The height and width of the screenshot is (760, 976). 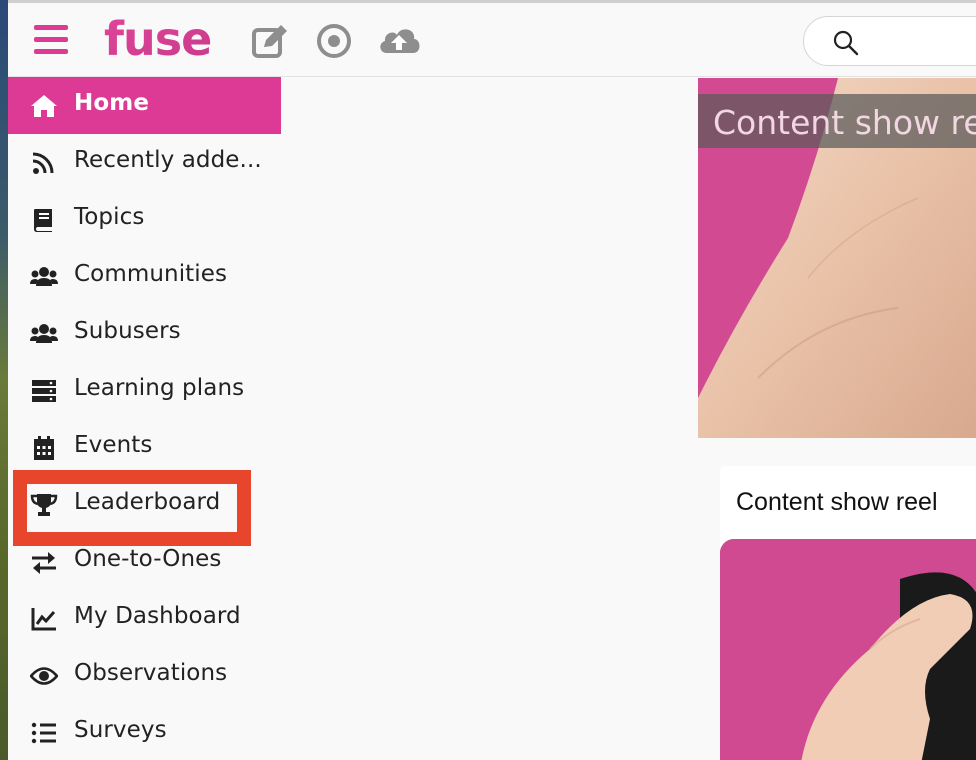 I want to click on sidebar-item-leaderboard: Leaderboard, so click(x=144, y=504).